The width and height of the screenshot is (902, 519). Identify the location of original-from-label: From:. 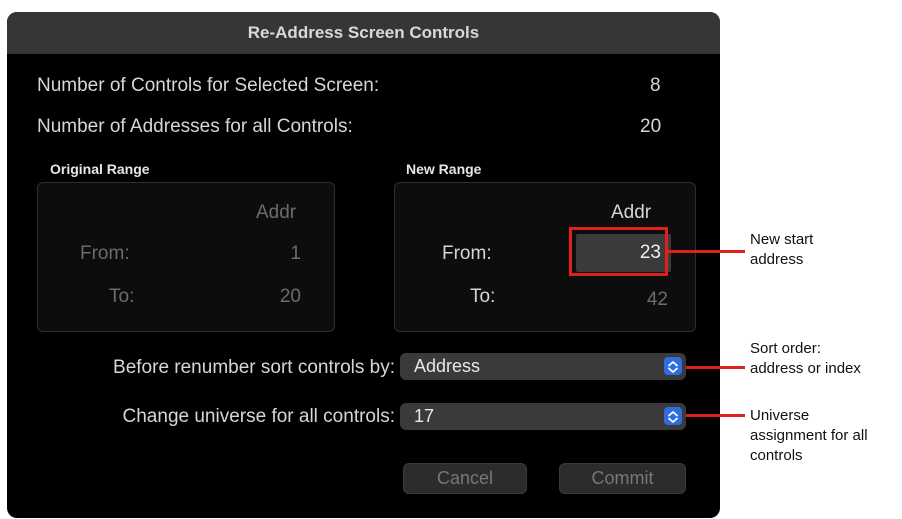
(105, 253).